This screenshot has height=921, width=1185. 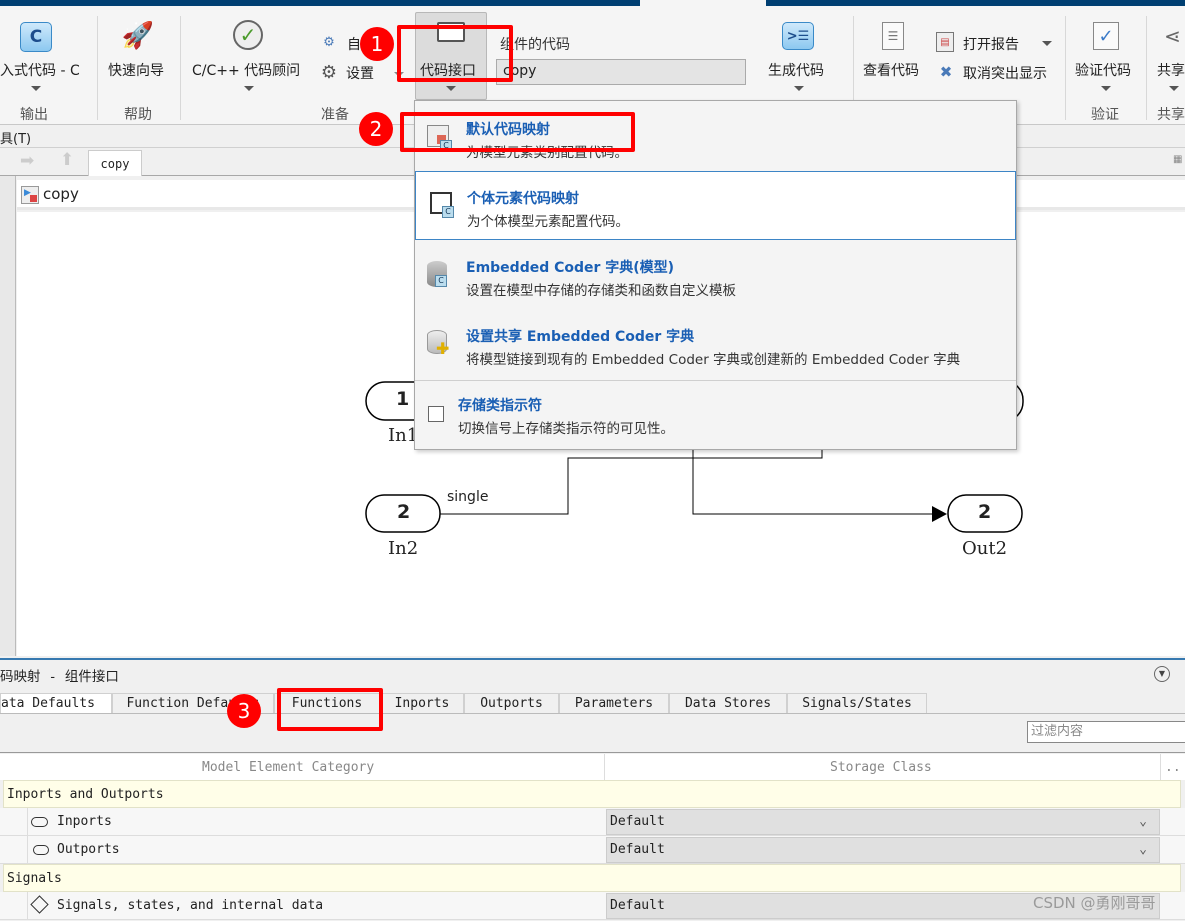 I want to click on table-header: Model Element Category Storage Class .., so click(x=592, y=767).